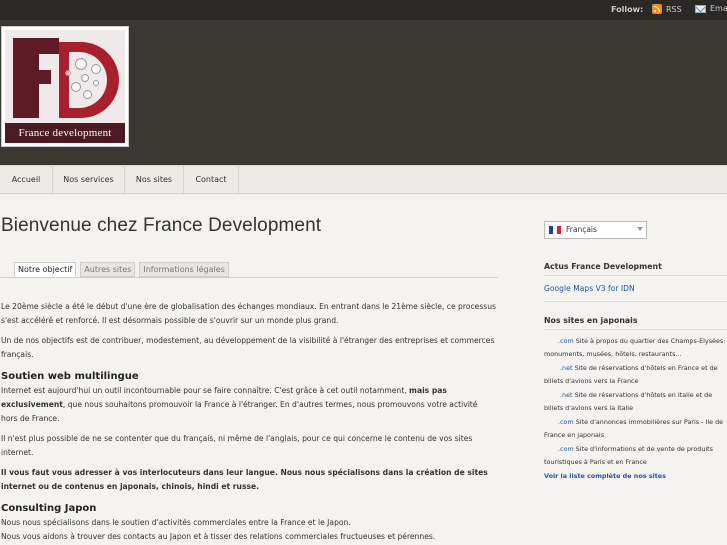  Describe the element at coordinates (657, 9) in the screenshot. I see `rss-icon` at that location.